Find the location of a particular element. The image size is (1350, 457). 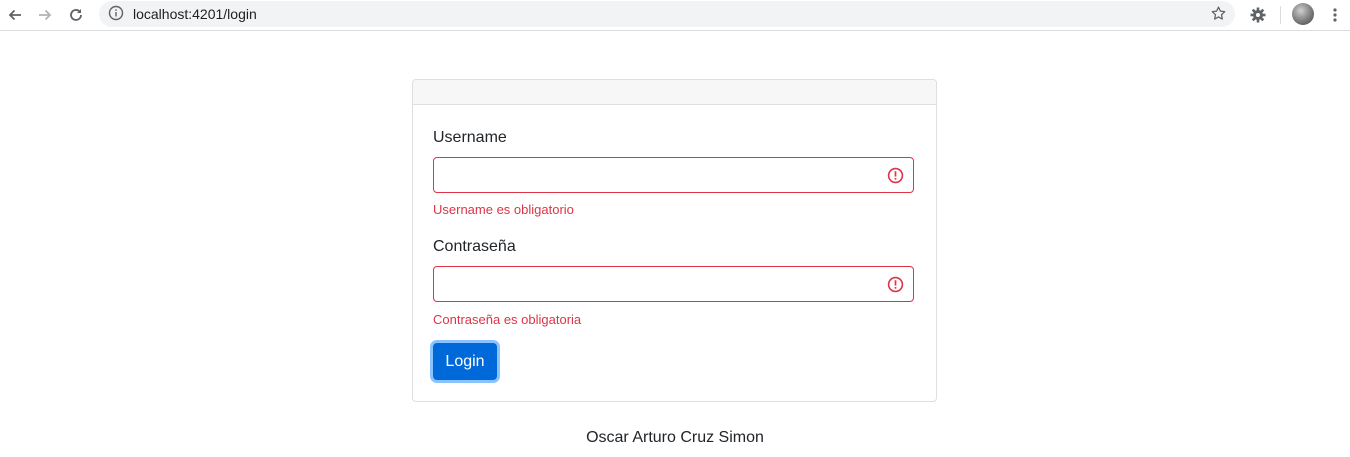

forward-button is located at coordinates (45, 15).